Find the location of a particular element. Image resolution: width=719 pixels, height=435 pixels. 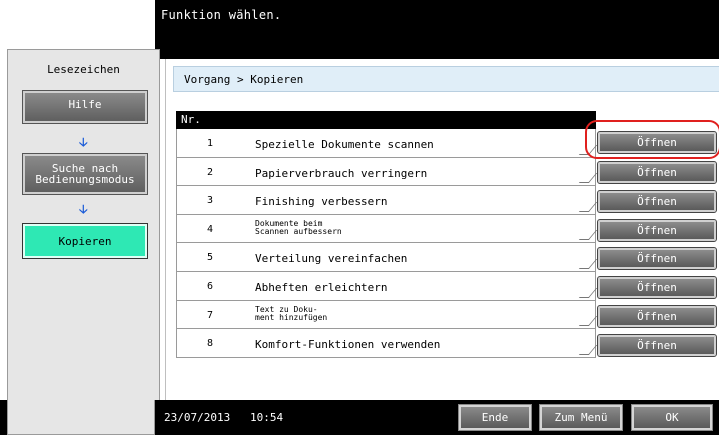

highlight-circle is located at coordinates (652, 139).